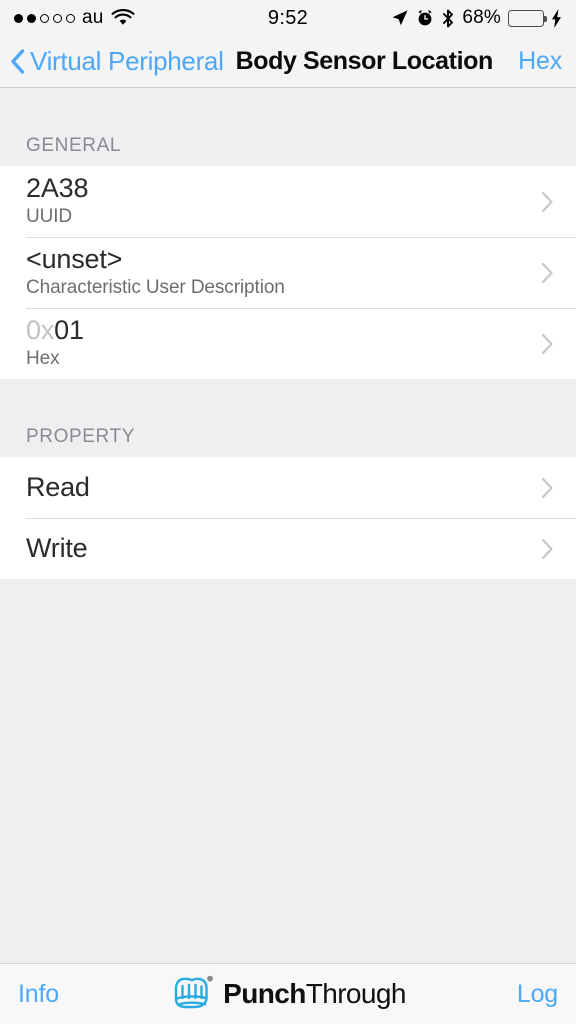  Describe the element at coordinates (537, 994) in the screenshot. I see `log-button: Log` at that location.